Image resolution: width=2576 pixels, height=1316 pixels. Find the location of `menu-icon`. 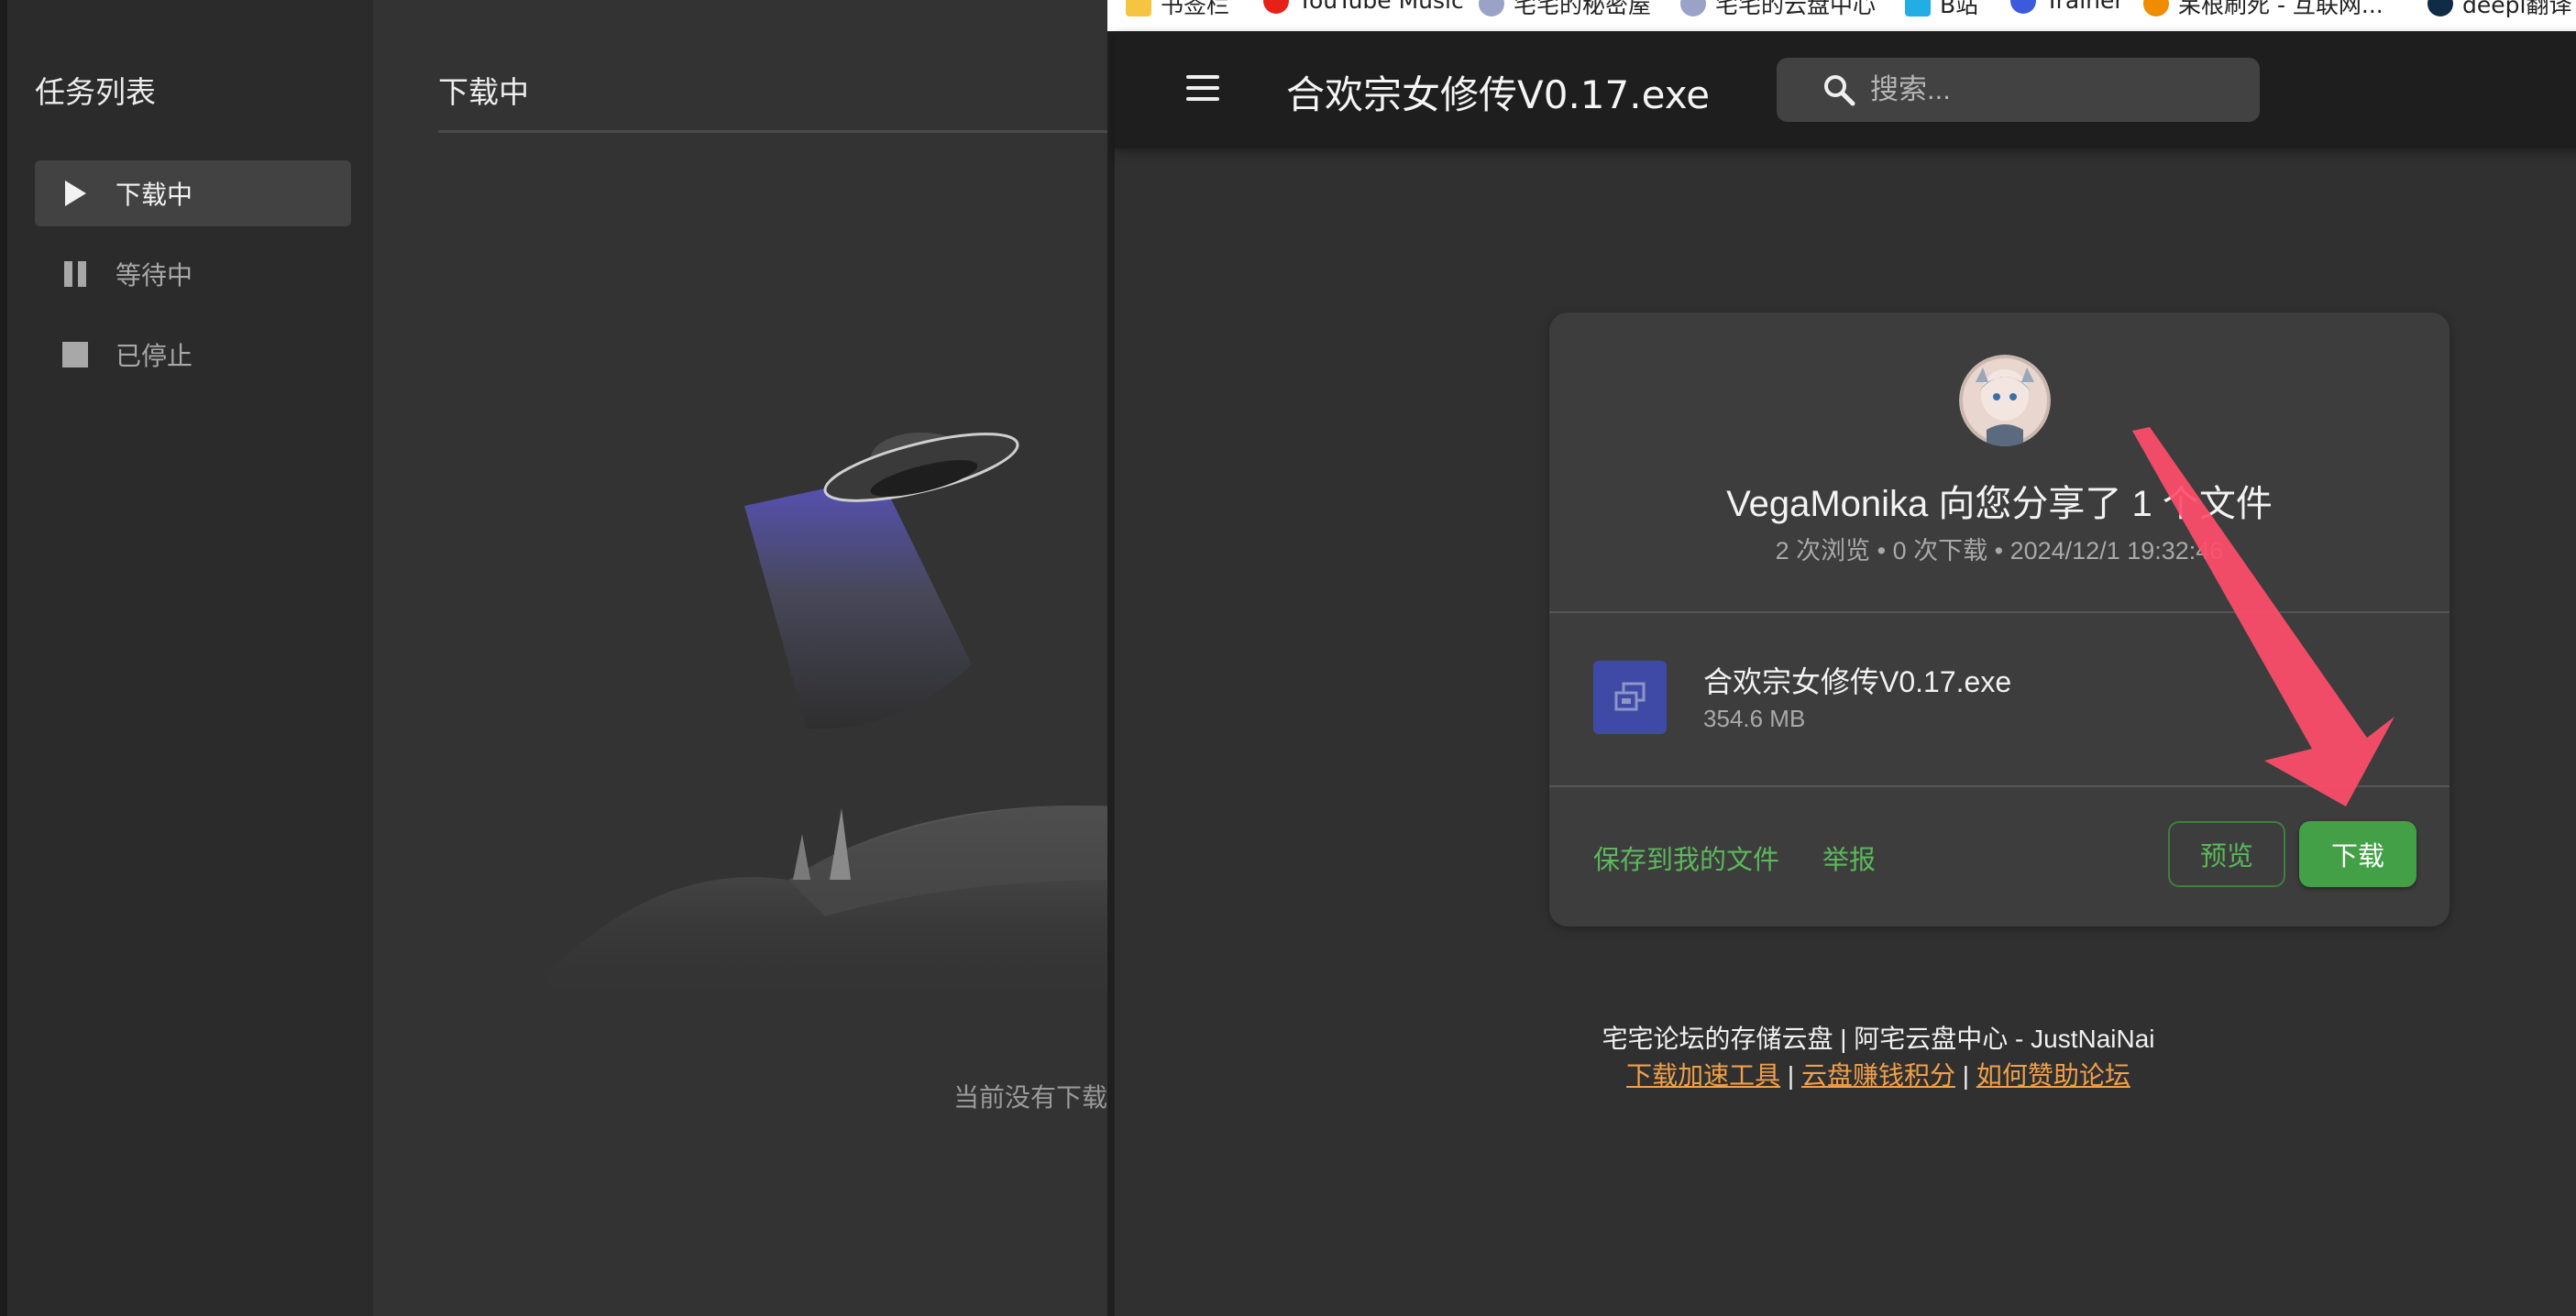

menu-icon is located at coordinates (1203, 88).